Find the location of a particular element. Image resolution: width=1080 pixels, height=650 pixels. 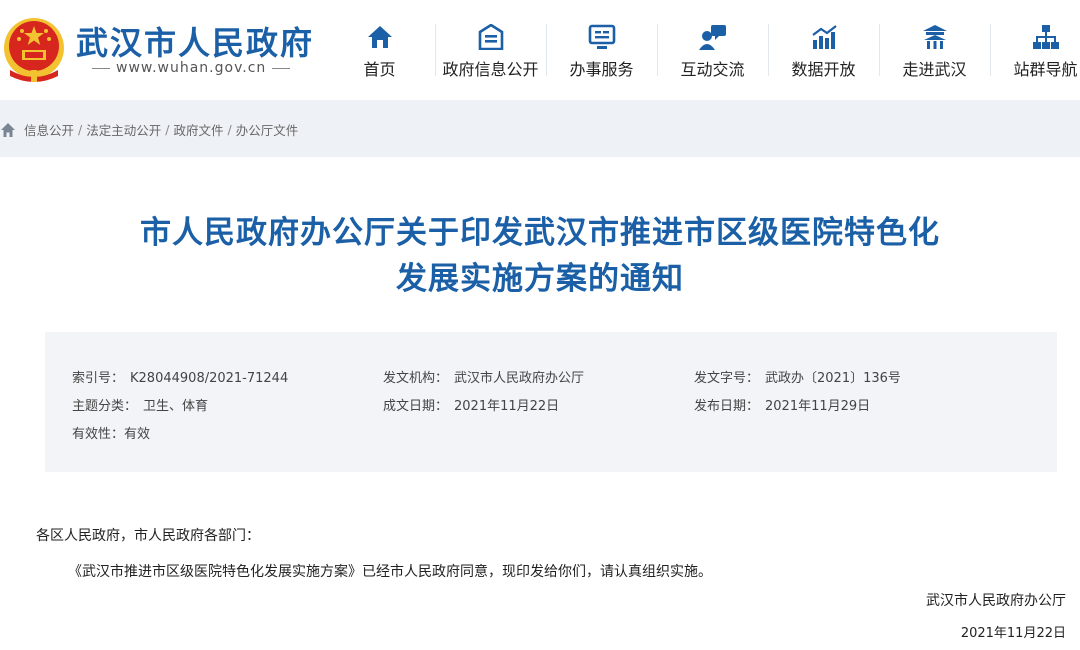

nav-label: 走进武汉 is located at coordinates (934, 69).